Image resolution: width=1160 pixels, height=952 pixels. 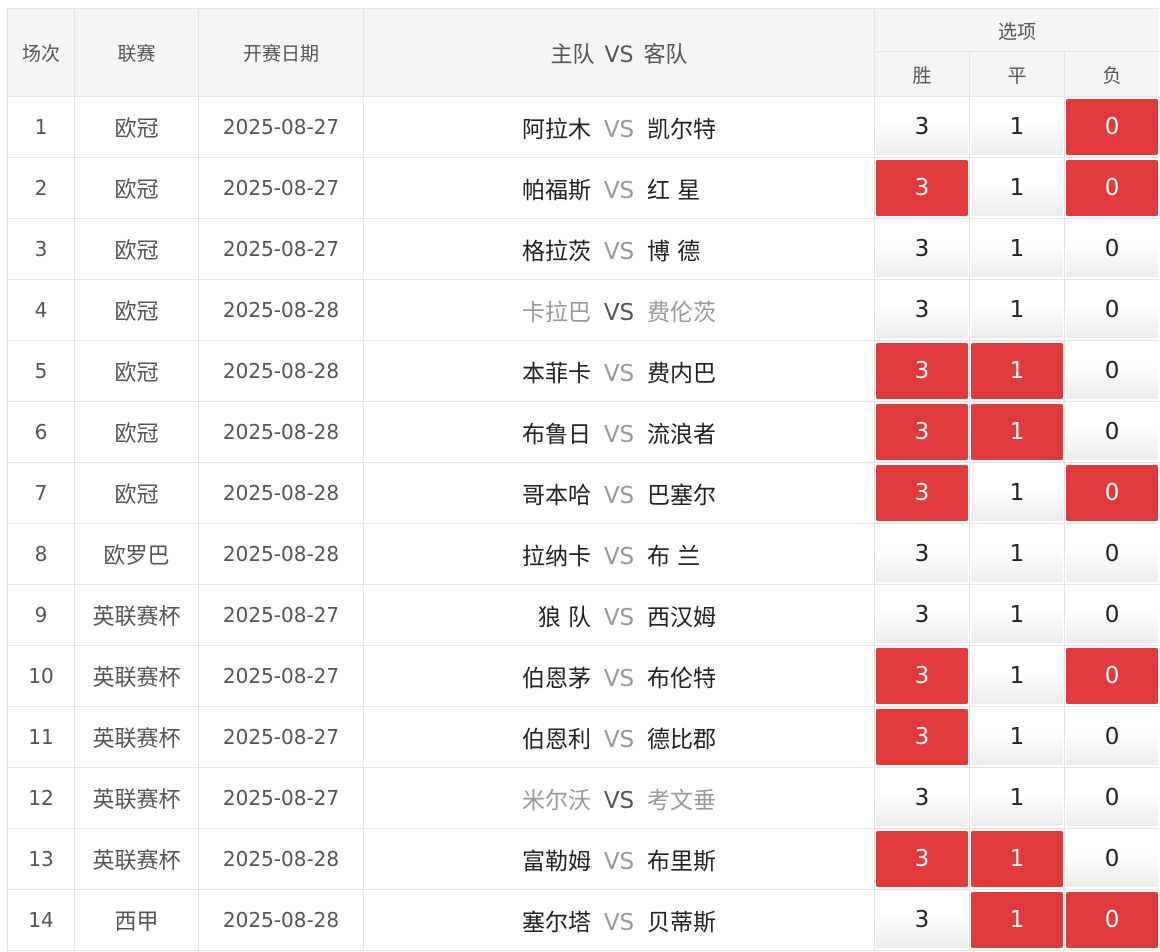 I want to click on header-draw: 平, so click(x=1017, y=74).